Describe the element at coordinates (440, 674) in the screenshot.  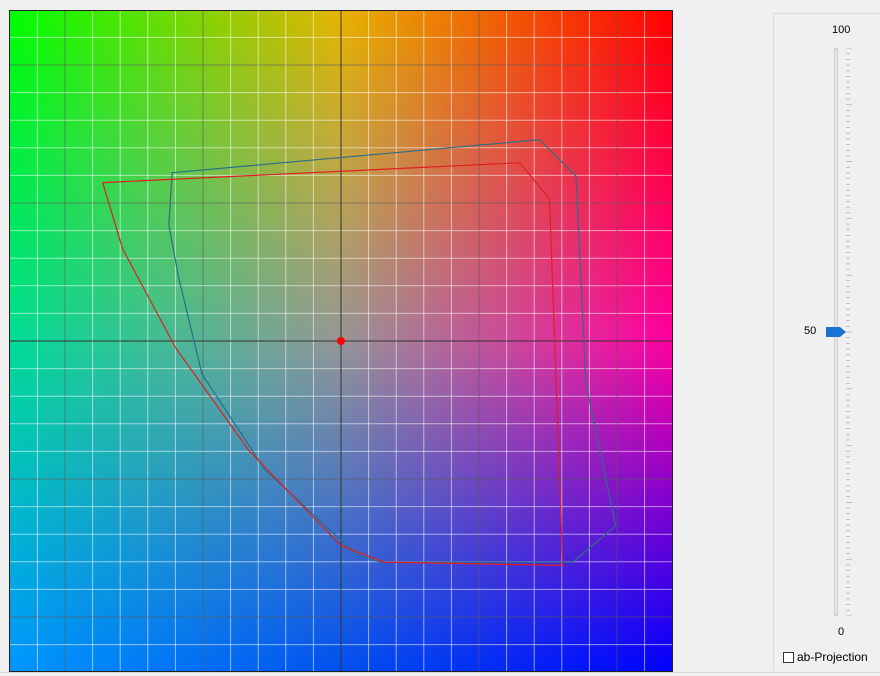
I see `status-strip` at that location.